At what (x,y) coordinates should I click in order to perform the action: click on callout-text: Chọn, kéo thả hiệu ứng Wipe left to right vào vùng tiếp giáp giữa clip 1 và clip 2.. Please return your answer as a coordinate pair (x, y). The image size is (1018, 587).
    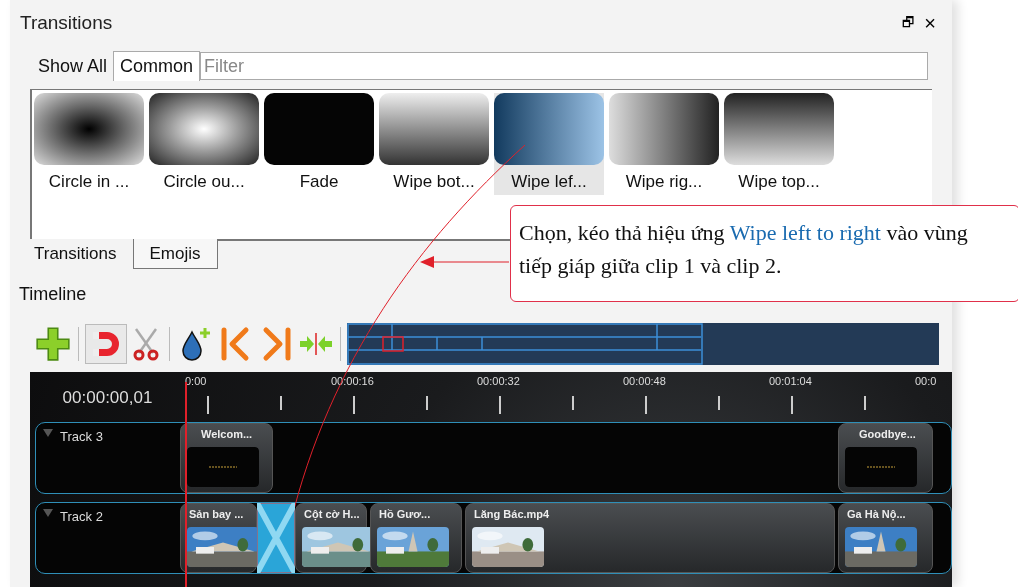
    Looking at the image, I should click on (744, 249).